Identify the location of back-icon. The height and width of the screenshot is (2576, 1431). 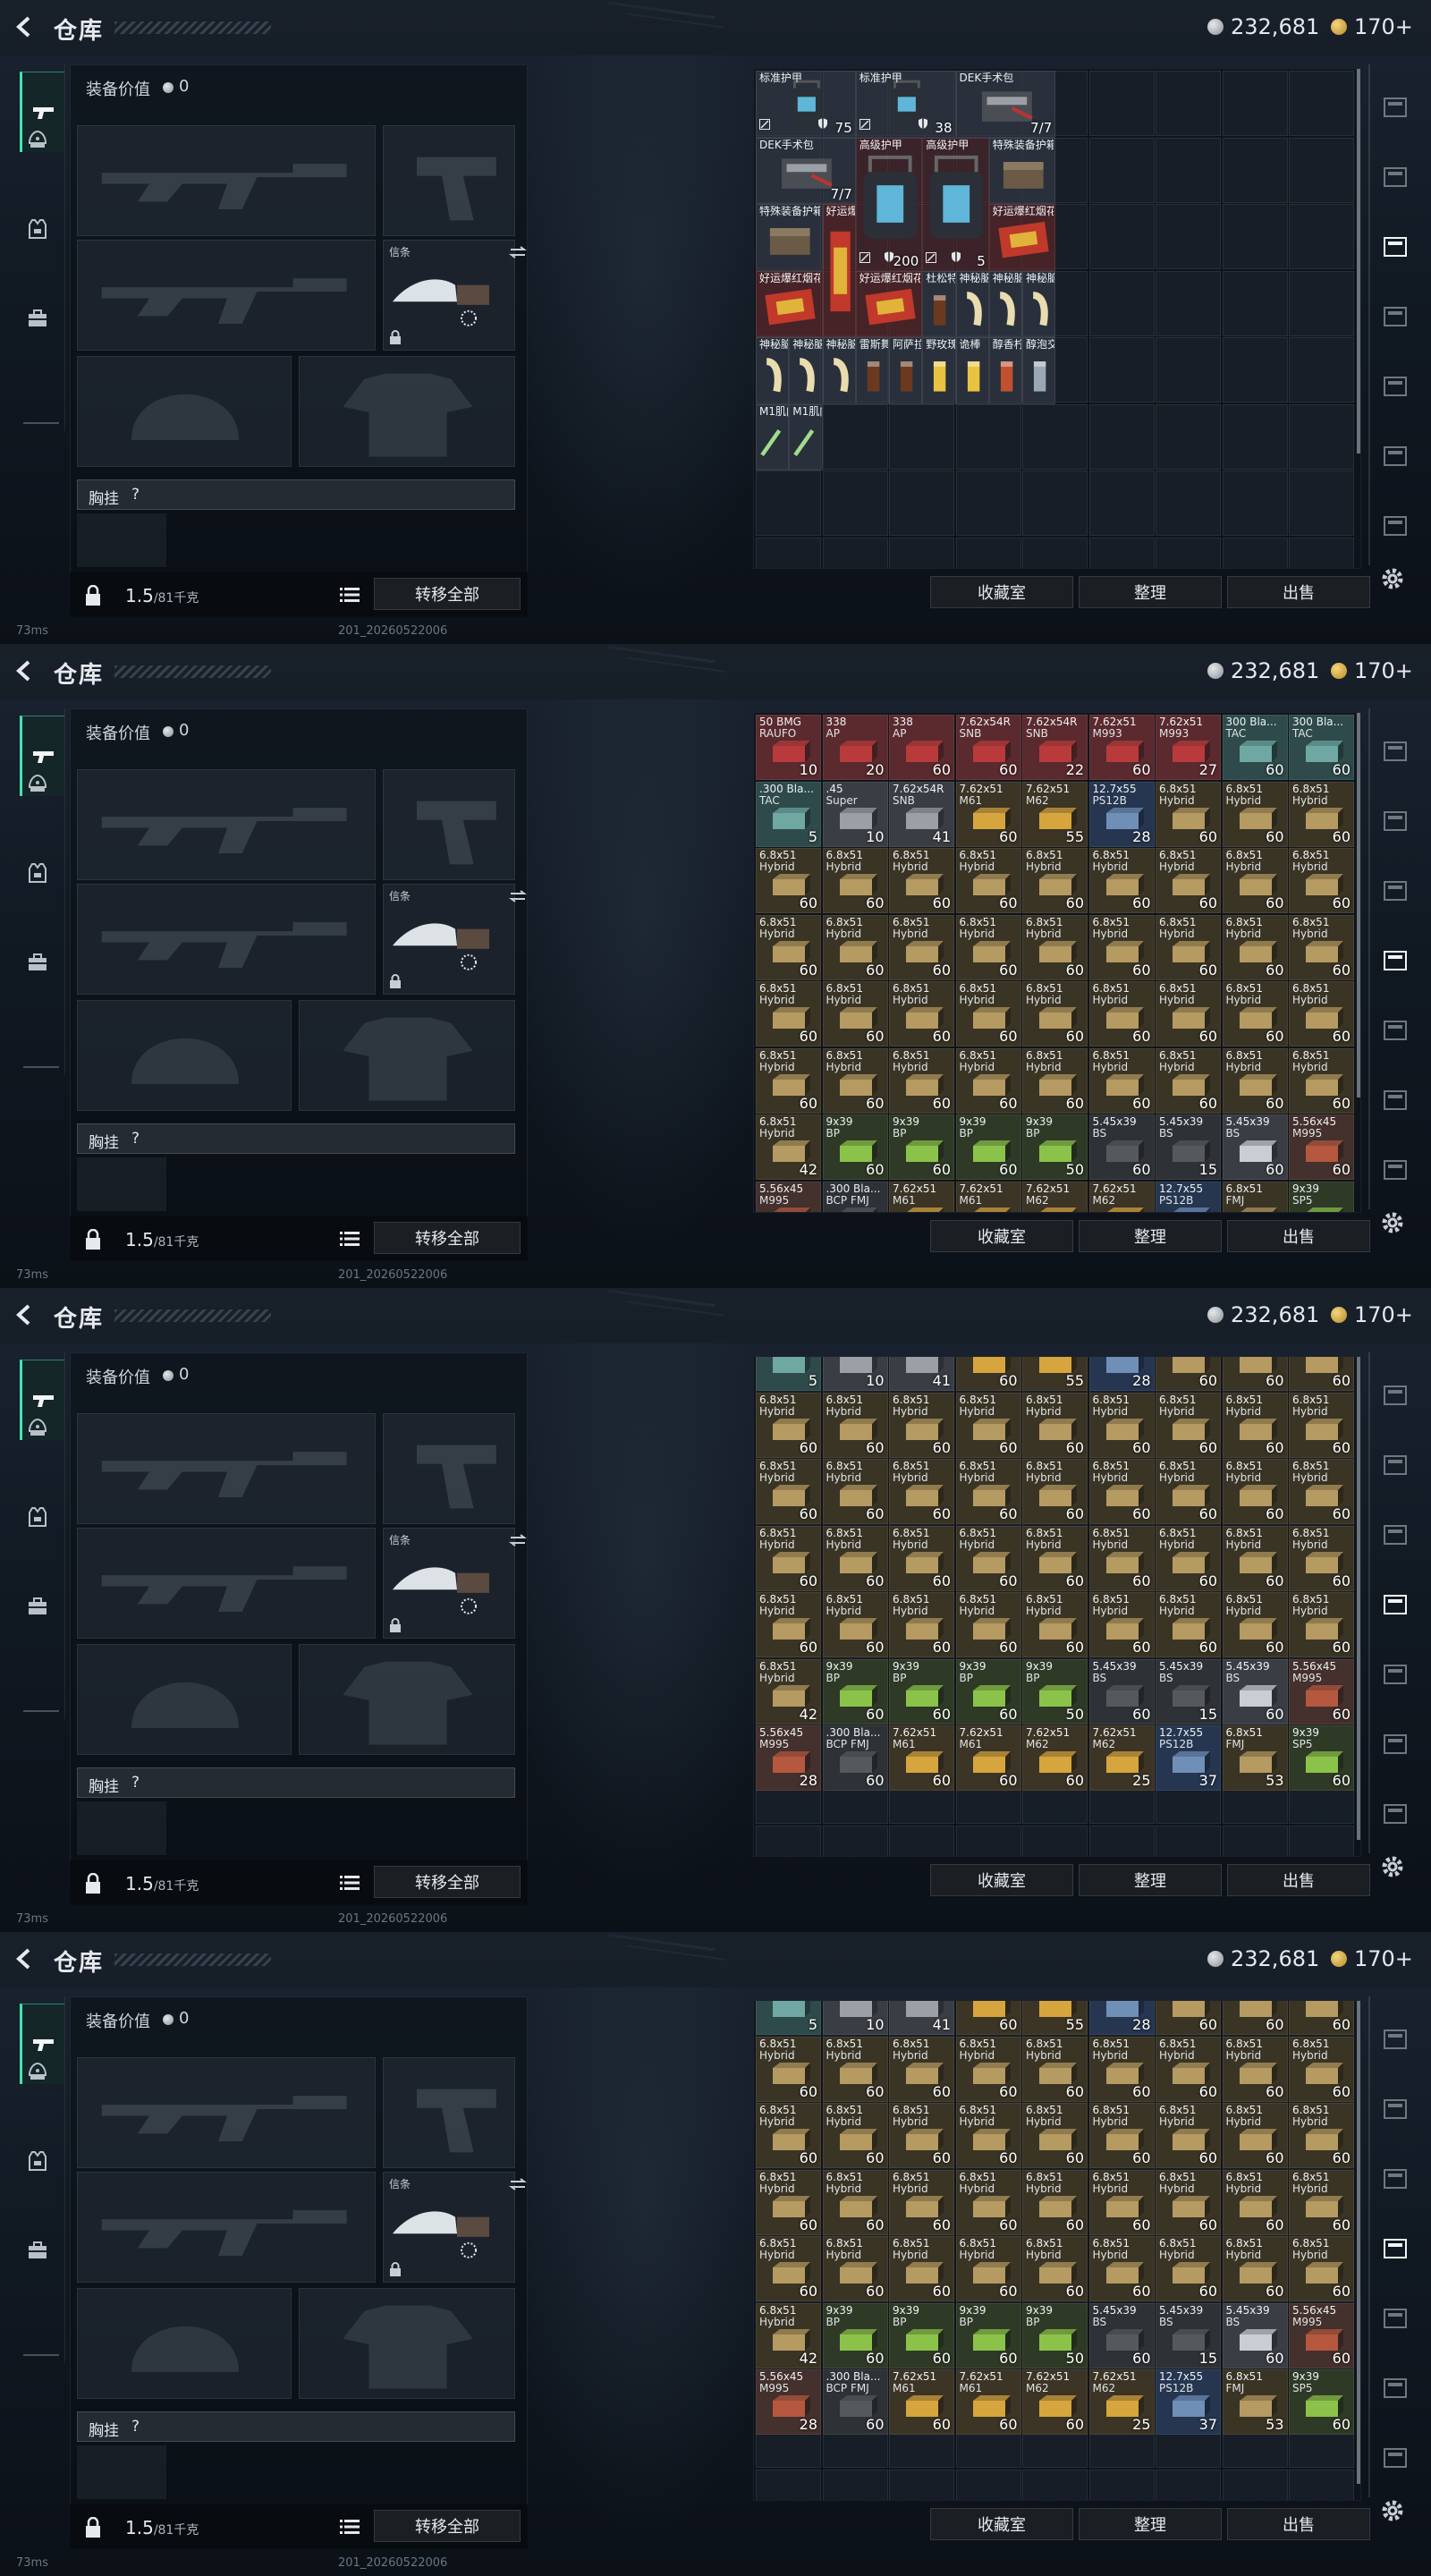
(26, 1958).